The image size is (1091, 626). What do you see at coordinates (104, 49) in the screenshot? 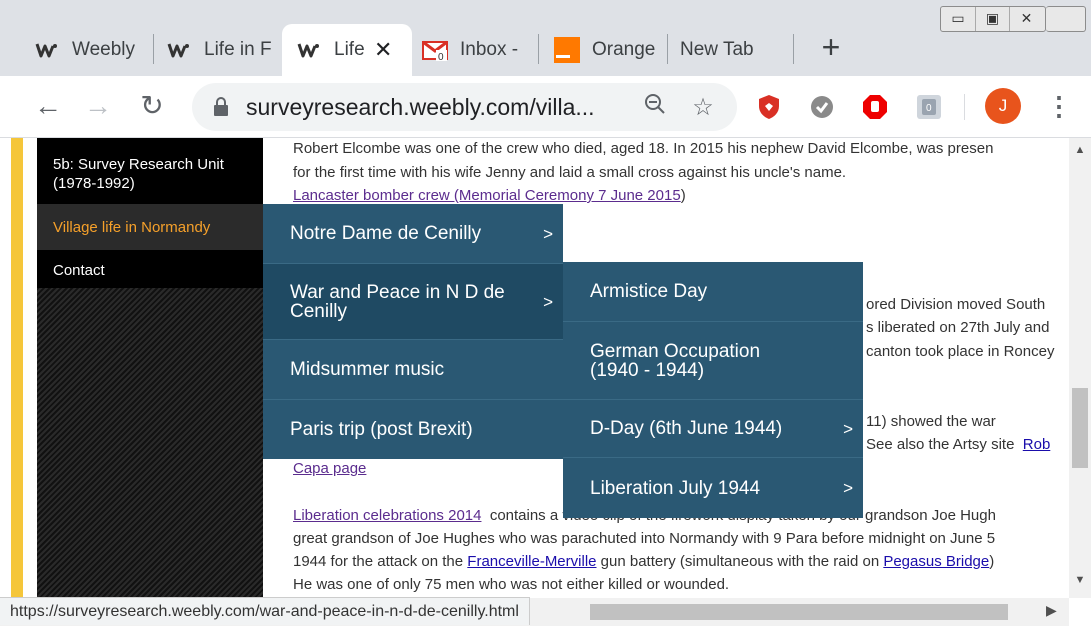
I see `tab-title: Weebly` at bounding box center [104, 49].